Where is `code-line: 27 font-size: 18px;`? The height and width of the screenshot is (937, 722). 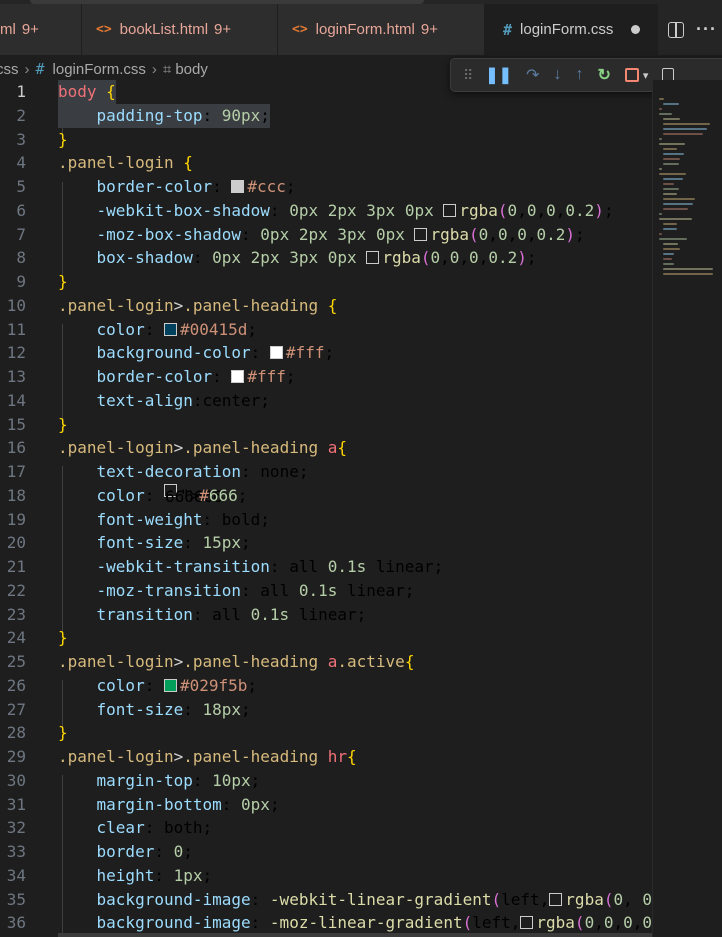
code-line: 27 font-size: 18px; is located at coordinates (326, 710).